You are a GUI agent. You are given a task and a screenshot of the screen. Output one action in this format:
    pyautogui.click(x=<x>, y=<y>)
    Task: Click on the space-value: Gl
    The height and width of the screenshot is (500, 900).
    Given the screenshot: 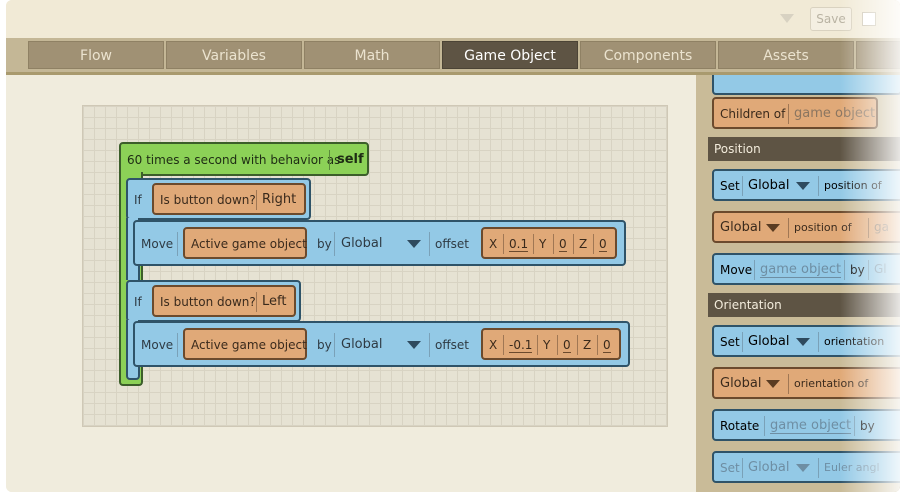 What is the action you would take?
    pyautogui.click(x=880, y=269)
    